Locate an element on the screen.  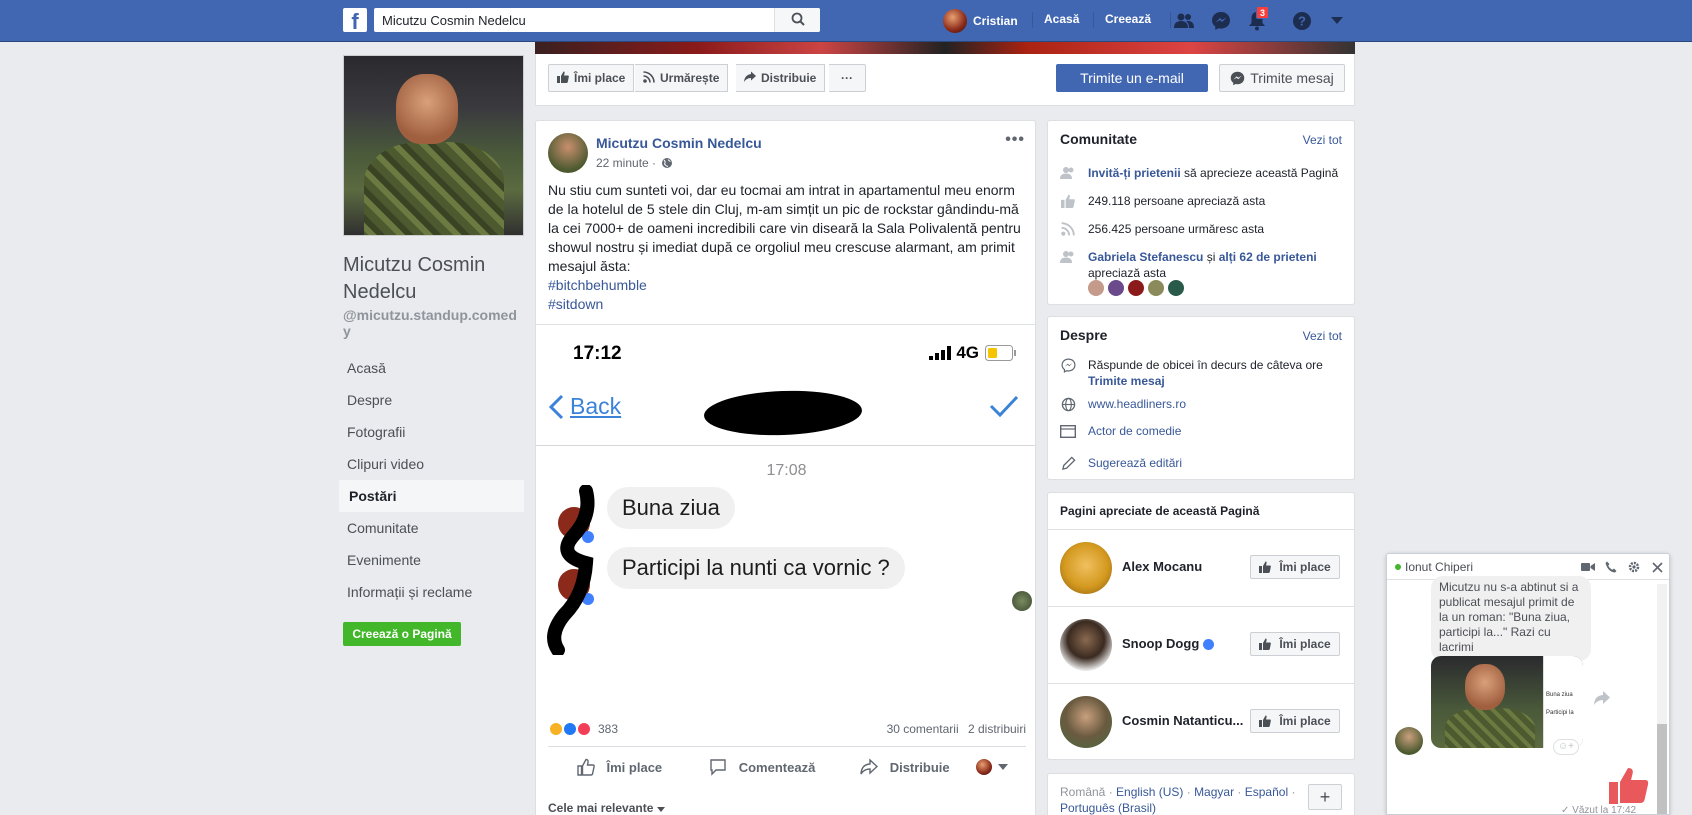
language-link: Português (Brasil) is located at coordinates (1108, 808).